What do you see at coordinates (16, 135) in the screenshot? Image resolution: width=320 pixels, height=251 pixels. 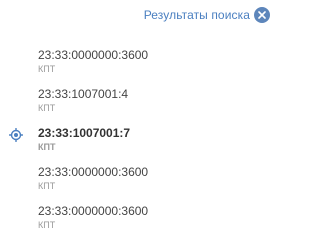 I see `locate-icon` at bounding box center [16, 135].